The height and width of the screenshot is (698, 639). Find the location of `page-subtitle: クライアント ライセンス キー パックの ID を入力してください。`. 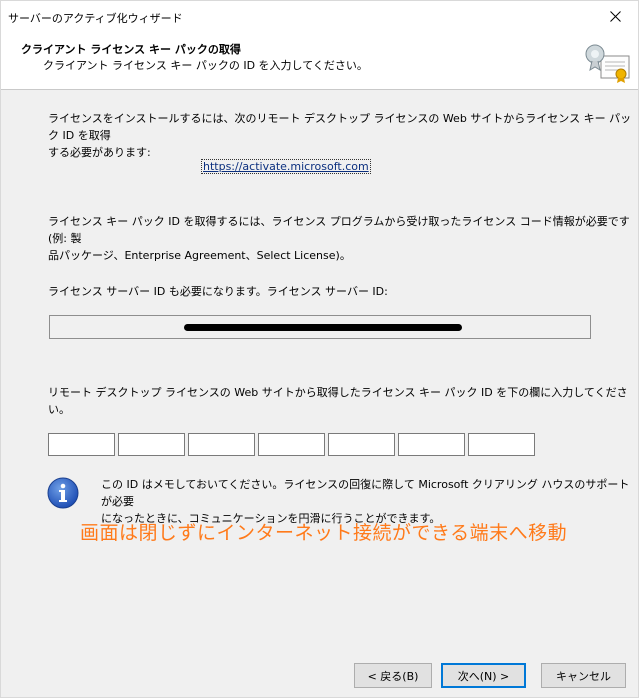

page-subtitle: クライアント ライセンス キー パックの ID を入力してください。 is located at coordinates (205, 65).